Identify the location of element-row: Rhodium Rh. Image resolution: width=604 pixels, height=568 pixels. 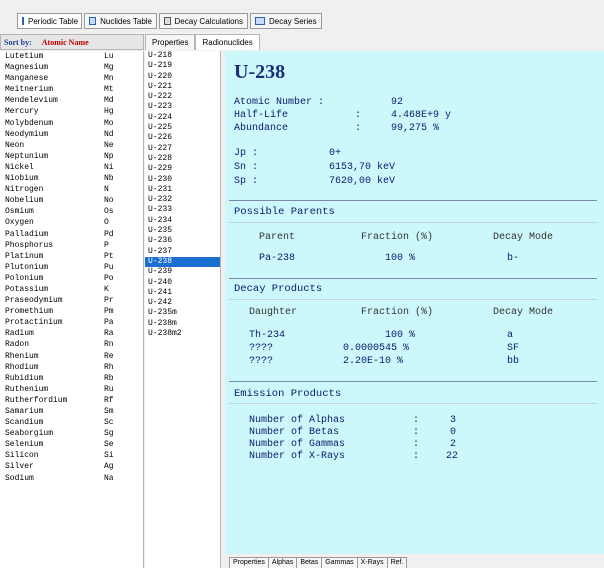
(71, 367).